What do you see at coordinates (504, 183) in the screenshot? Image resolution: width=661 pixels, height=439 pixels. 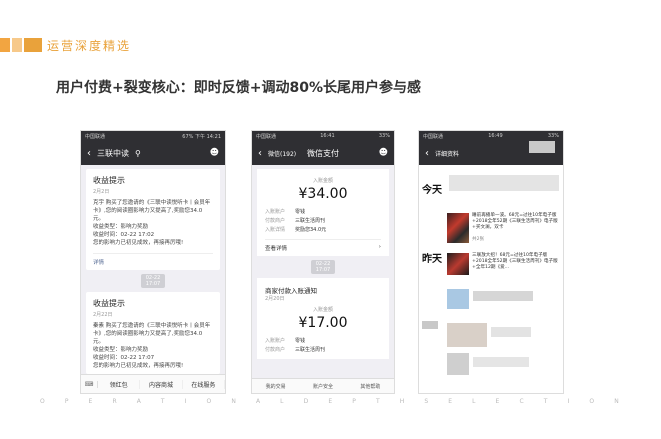 I see `blurred-cover` at bounding box center [504, 183].